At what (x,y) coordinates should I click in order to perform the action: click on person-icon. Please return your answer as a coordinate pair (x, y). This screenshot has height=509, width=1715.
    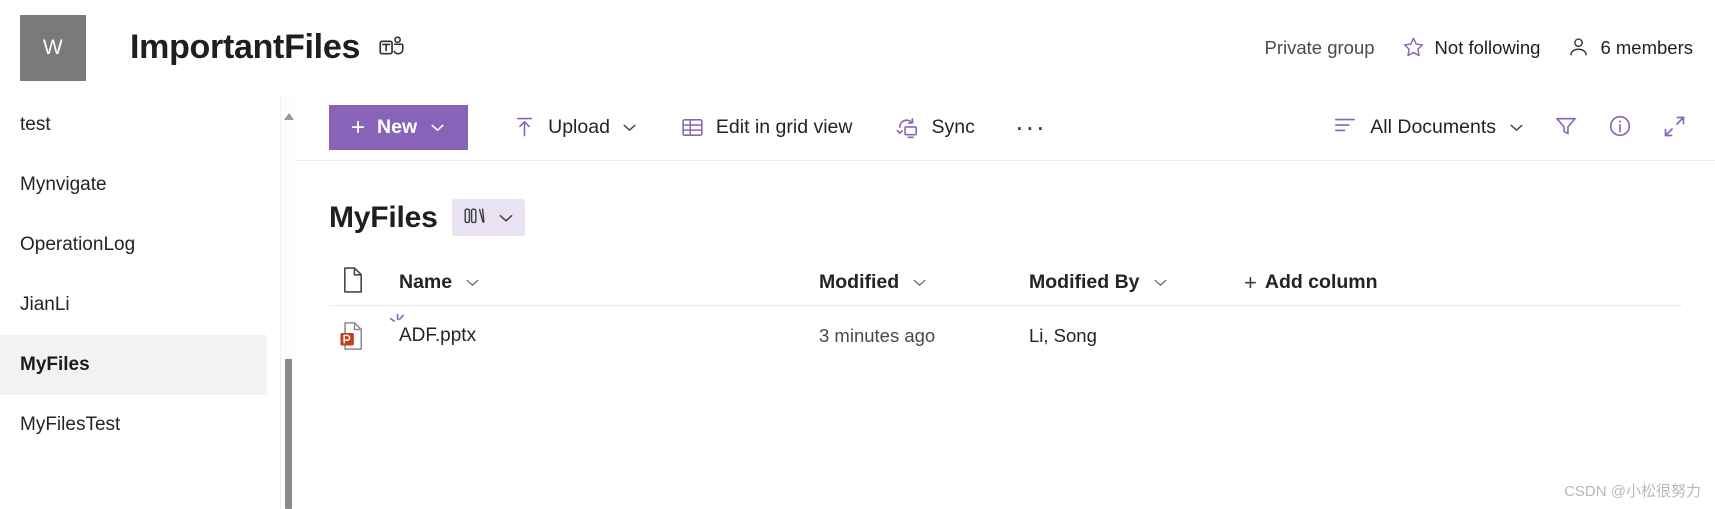
    Looking at the image, I should click on (1578, 47).